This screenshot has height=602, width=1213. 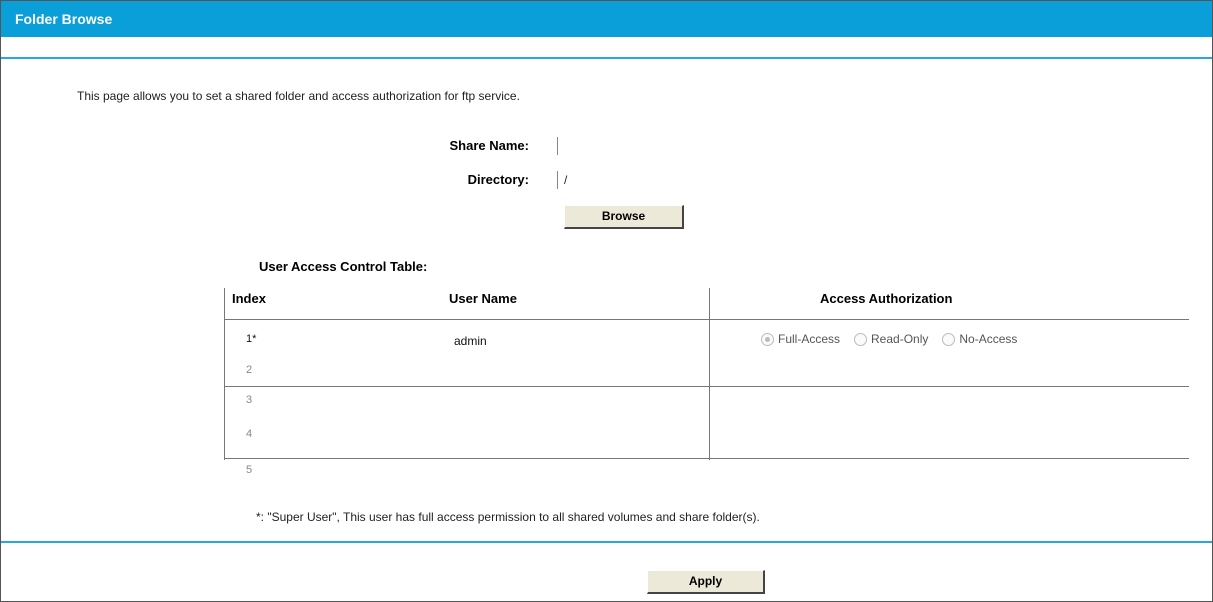 What do you see at coordinates (249, 400) in the screenshot?
I see `row-index: 3` at bounding box center [249, 400].